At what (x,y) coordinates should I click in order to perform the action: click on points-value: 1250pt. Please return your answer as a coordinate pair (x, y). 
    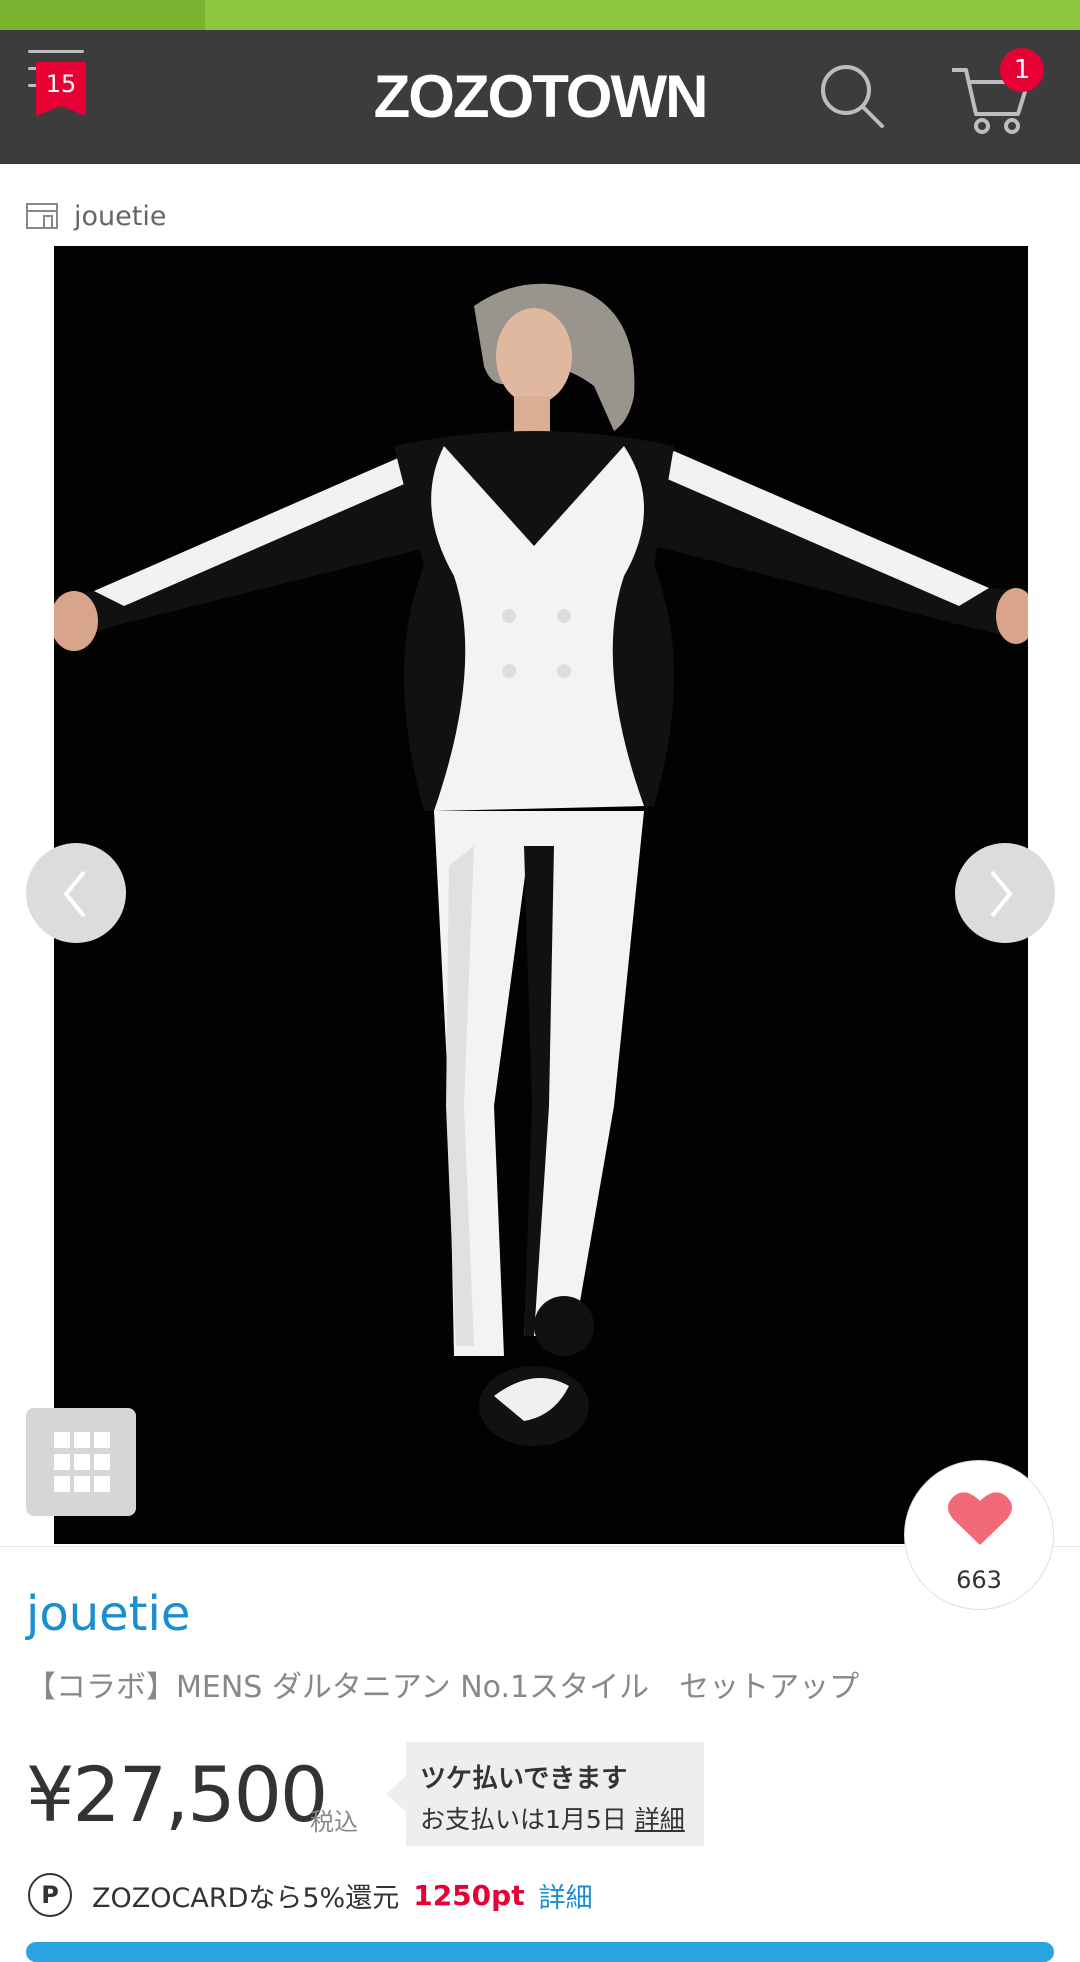
    Looking at the image, I should click on (469, 1895).